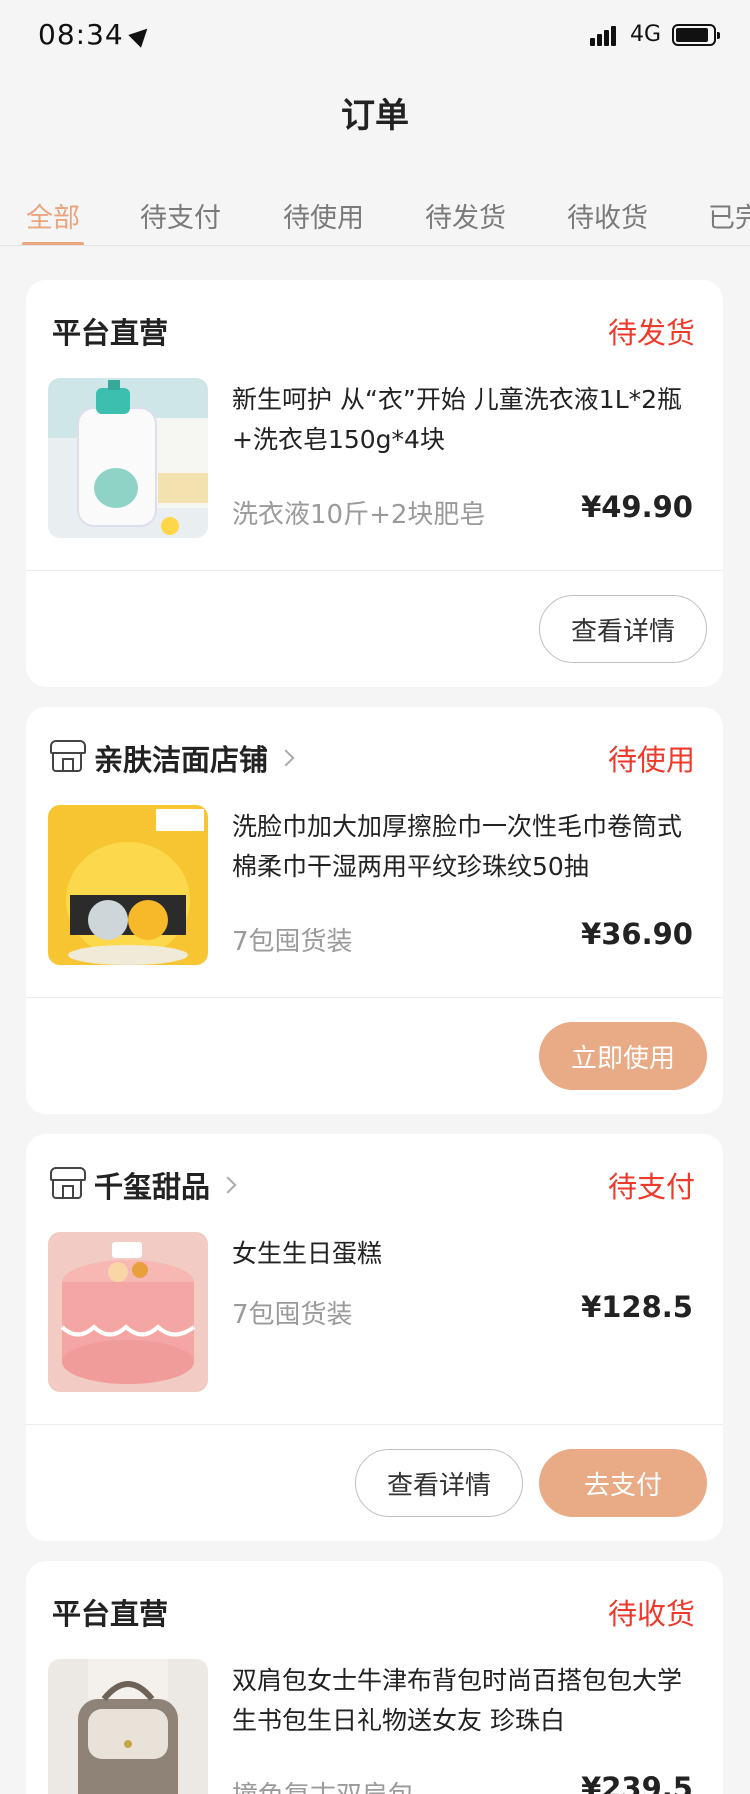  What do you see at coordinates (181, 760) in the screenshot?
I see `shop-name-label: 亲肤洁面店铺` at bounding box center [181, 760].